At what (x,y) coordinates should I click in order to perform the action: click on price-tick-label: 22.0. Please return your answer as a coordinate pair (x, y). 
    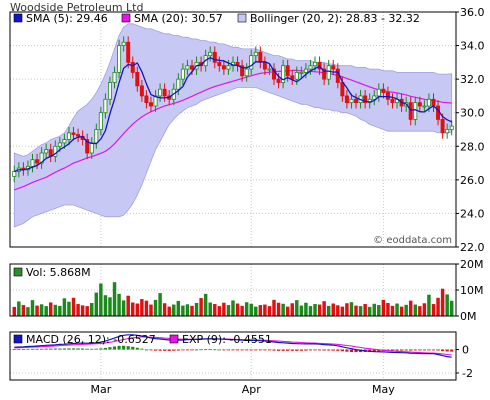
    Looking at the image, I should click on (472, 247).